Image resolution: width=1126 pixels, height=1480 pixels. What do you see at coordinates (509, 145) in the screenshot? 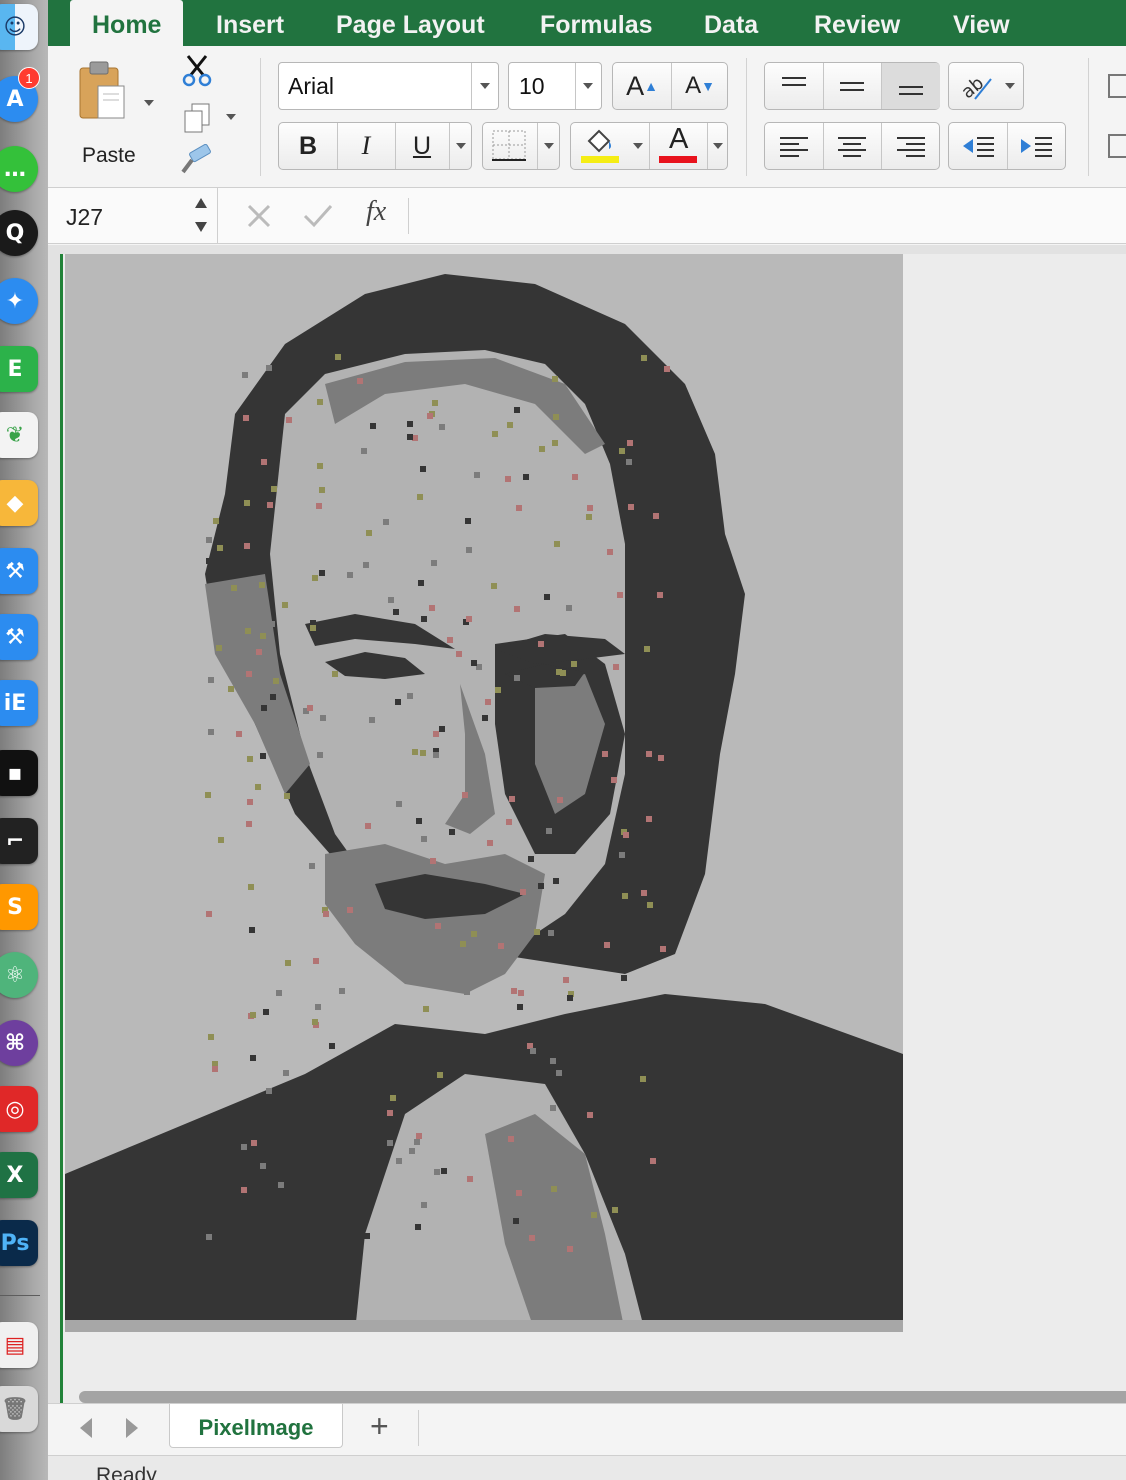
I see `borders-icon` at bounding box center [509, 145].